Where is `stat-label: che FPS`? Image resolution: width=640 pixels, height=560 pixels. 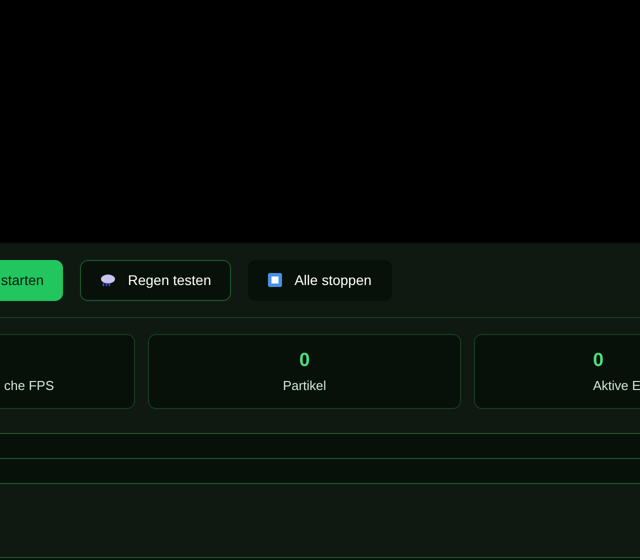
stat-label: che FPS is located at coordinates (29, 385).